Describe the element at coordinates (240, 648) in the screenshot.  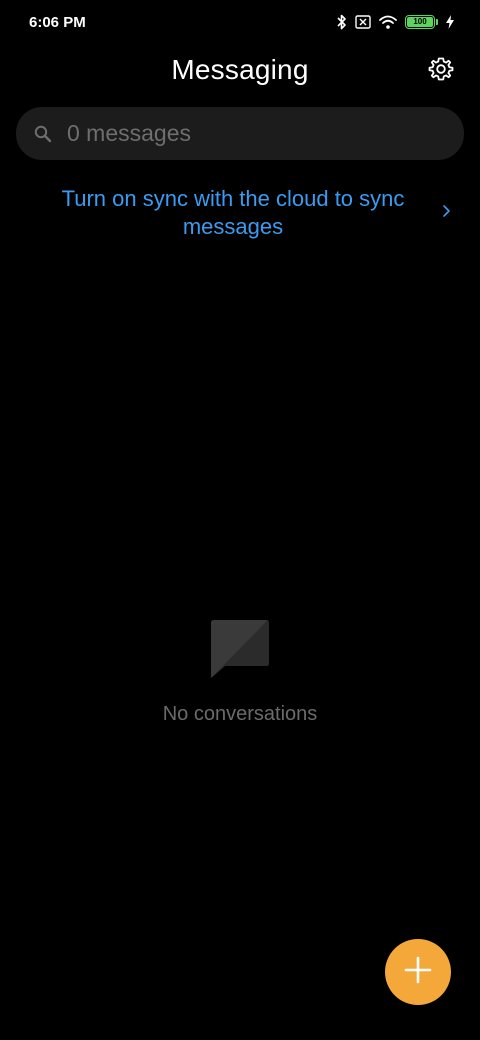
I see `message-bubble-icon` at that location.